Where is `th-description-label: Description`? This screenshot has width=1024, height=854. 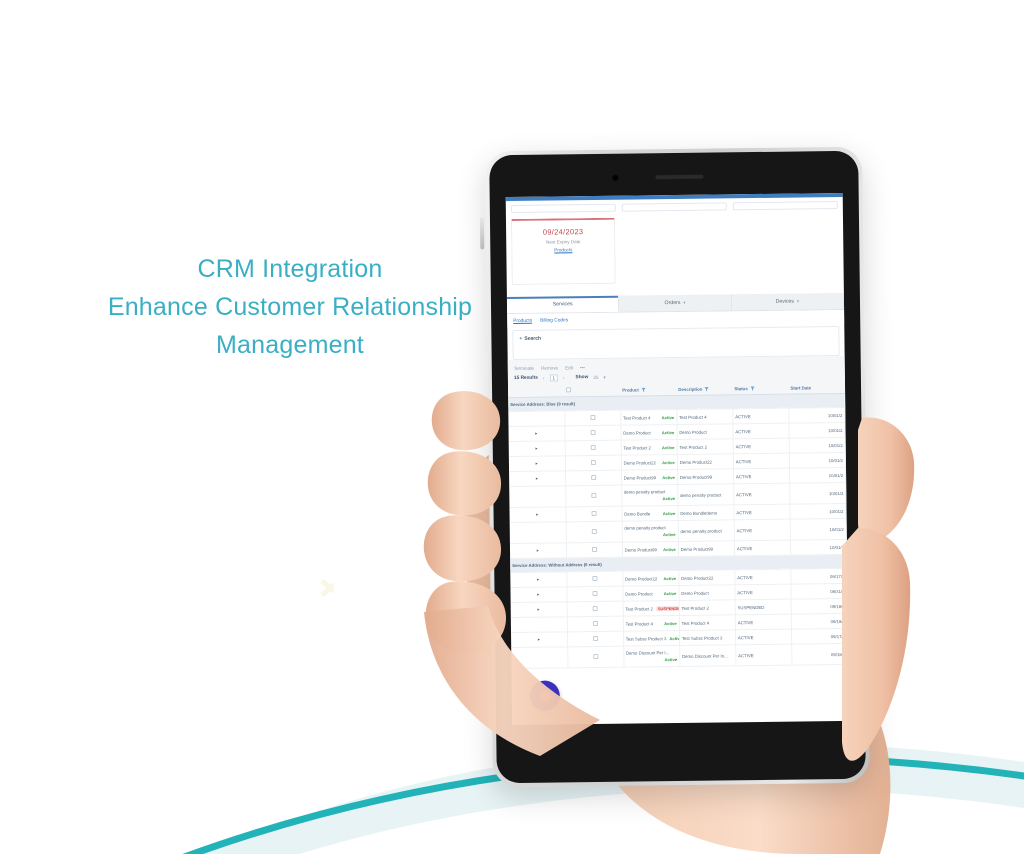
th-description-label: Description is located at coordinates (690, 389).